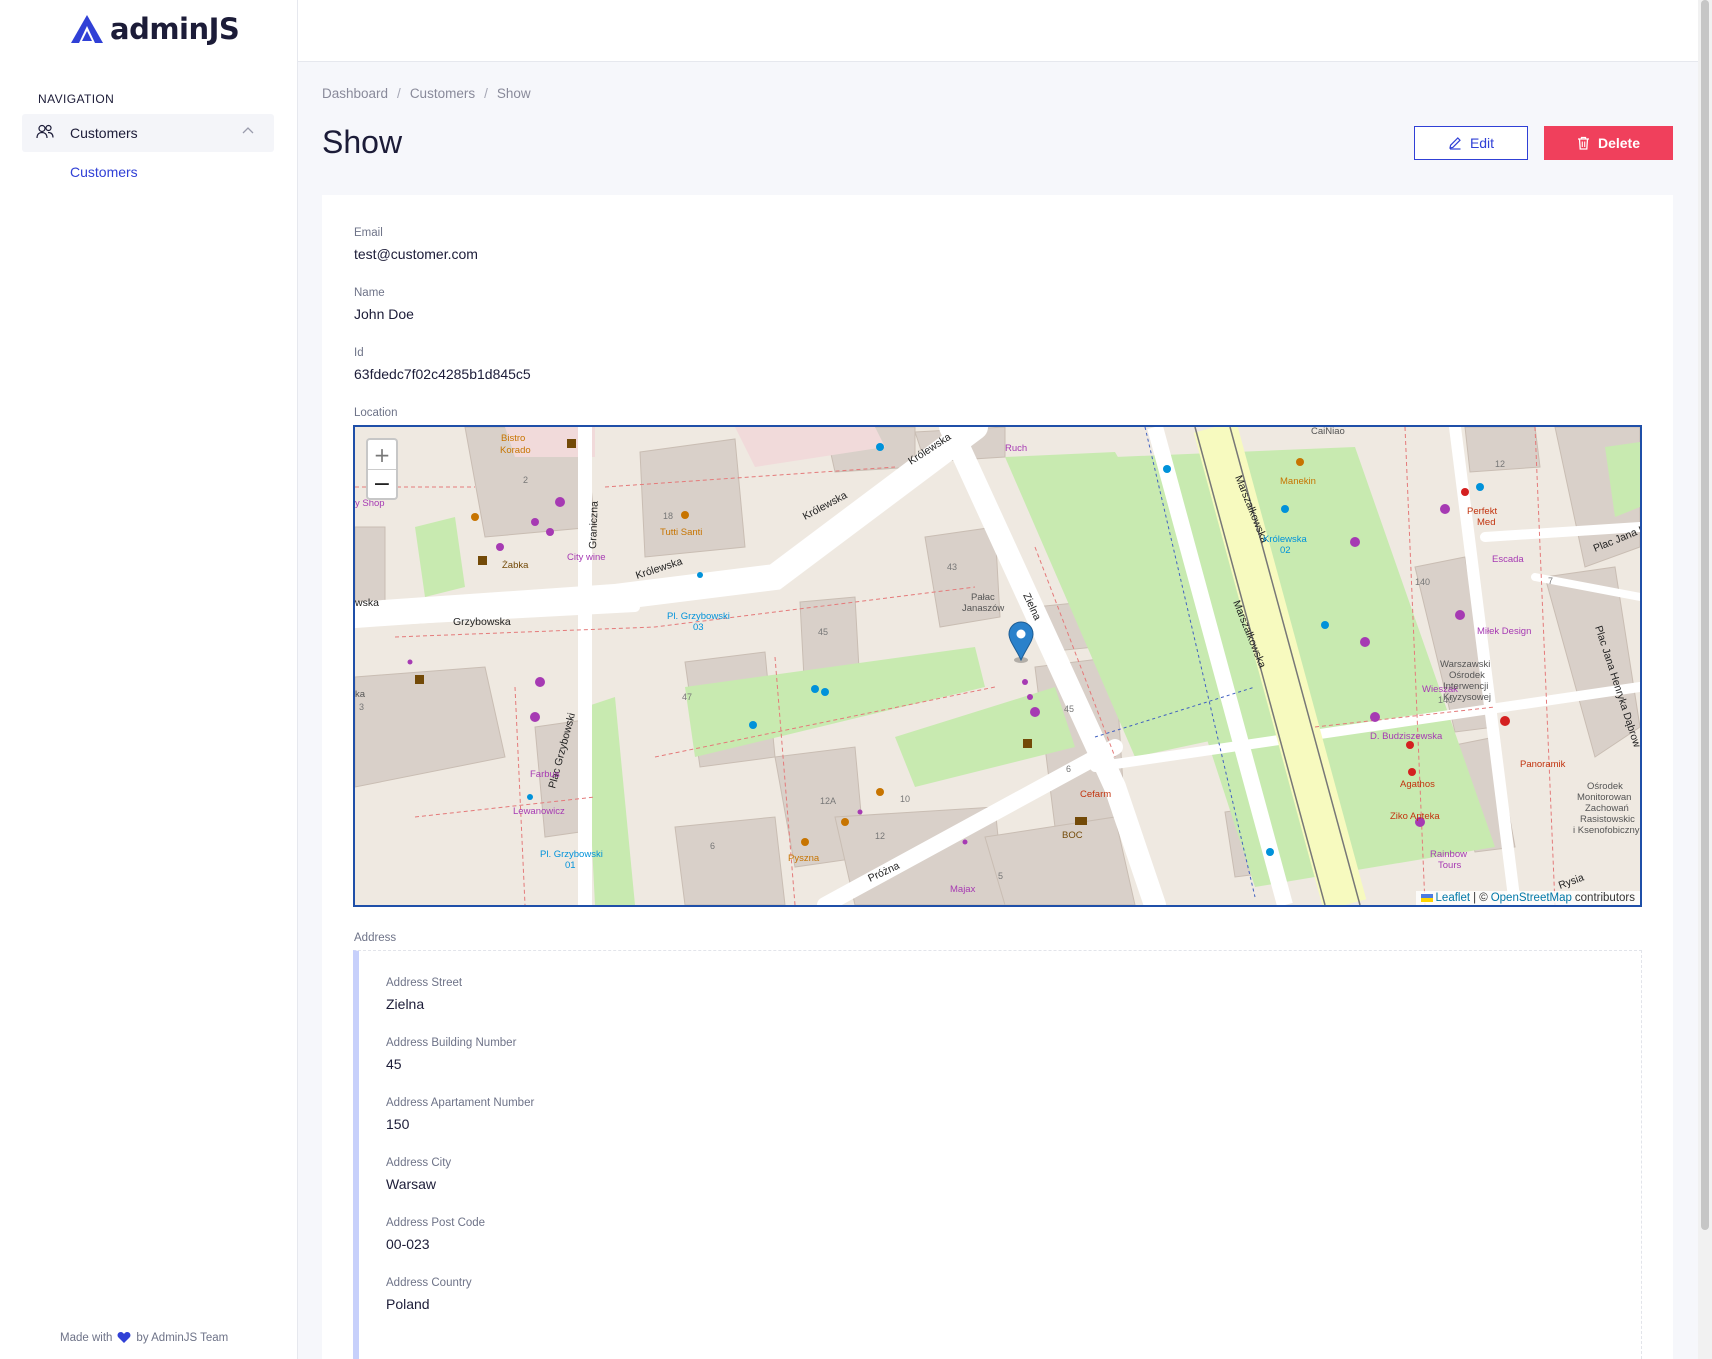 The image size is (1712, 1359). What do you see at coordinates (1482, 511) in the screenshot?
I see `poi-label: Perfekt` at bounding box center [1482, 511].